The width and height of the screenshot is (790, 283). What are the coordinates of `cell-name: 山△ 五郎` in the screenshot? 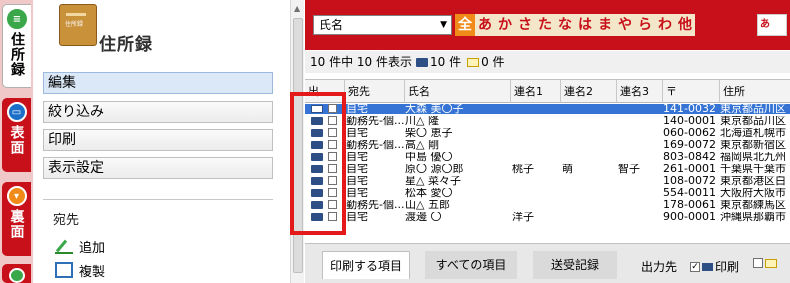 It's located at (427, 205).